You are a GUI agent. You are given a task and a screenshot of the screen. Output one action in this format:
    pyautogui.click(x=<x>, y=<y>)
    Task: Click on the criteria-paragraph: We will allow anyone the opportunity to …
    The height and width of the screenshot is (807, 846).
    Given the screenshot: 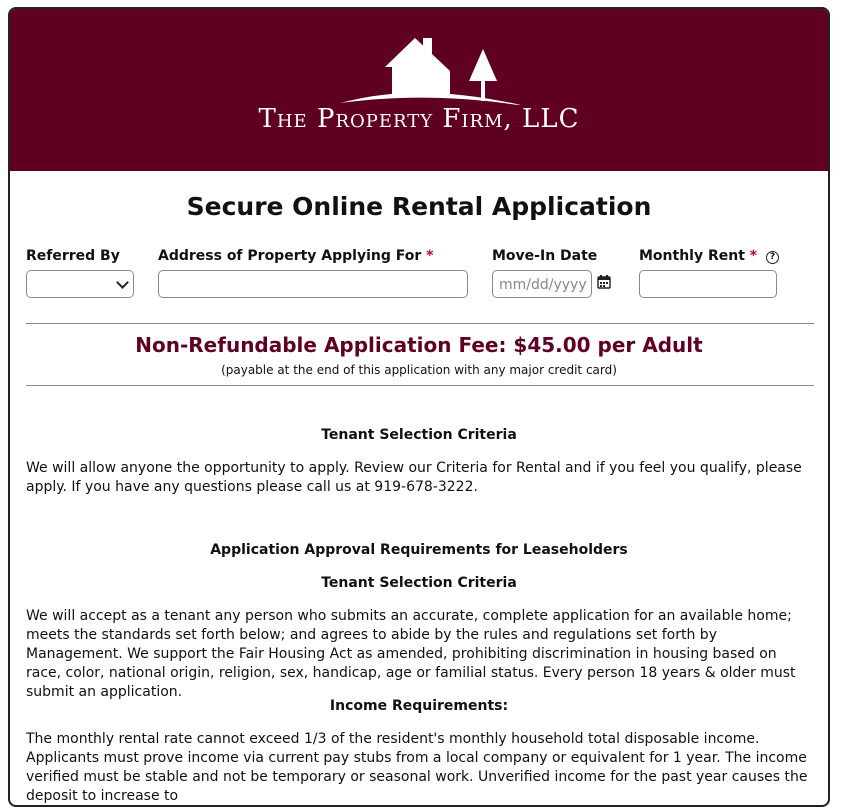 What is the action you would take?
    pyautogui.click(x=414, y=477)
    